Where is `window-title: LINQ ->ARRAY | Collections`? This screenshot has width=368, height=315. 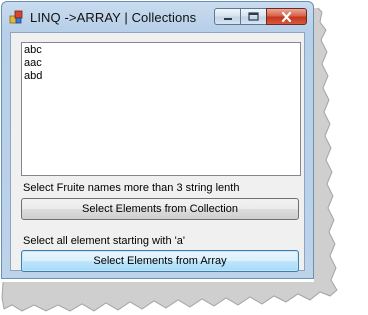
window-title: LINQ ->ARRAY | Collections is located at coordinates (113, 17).